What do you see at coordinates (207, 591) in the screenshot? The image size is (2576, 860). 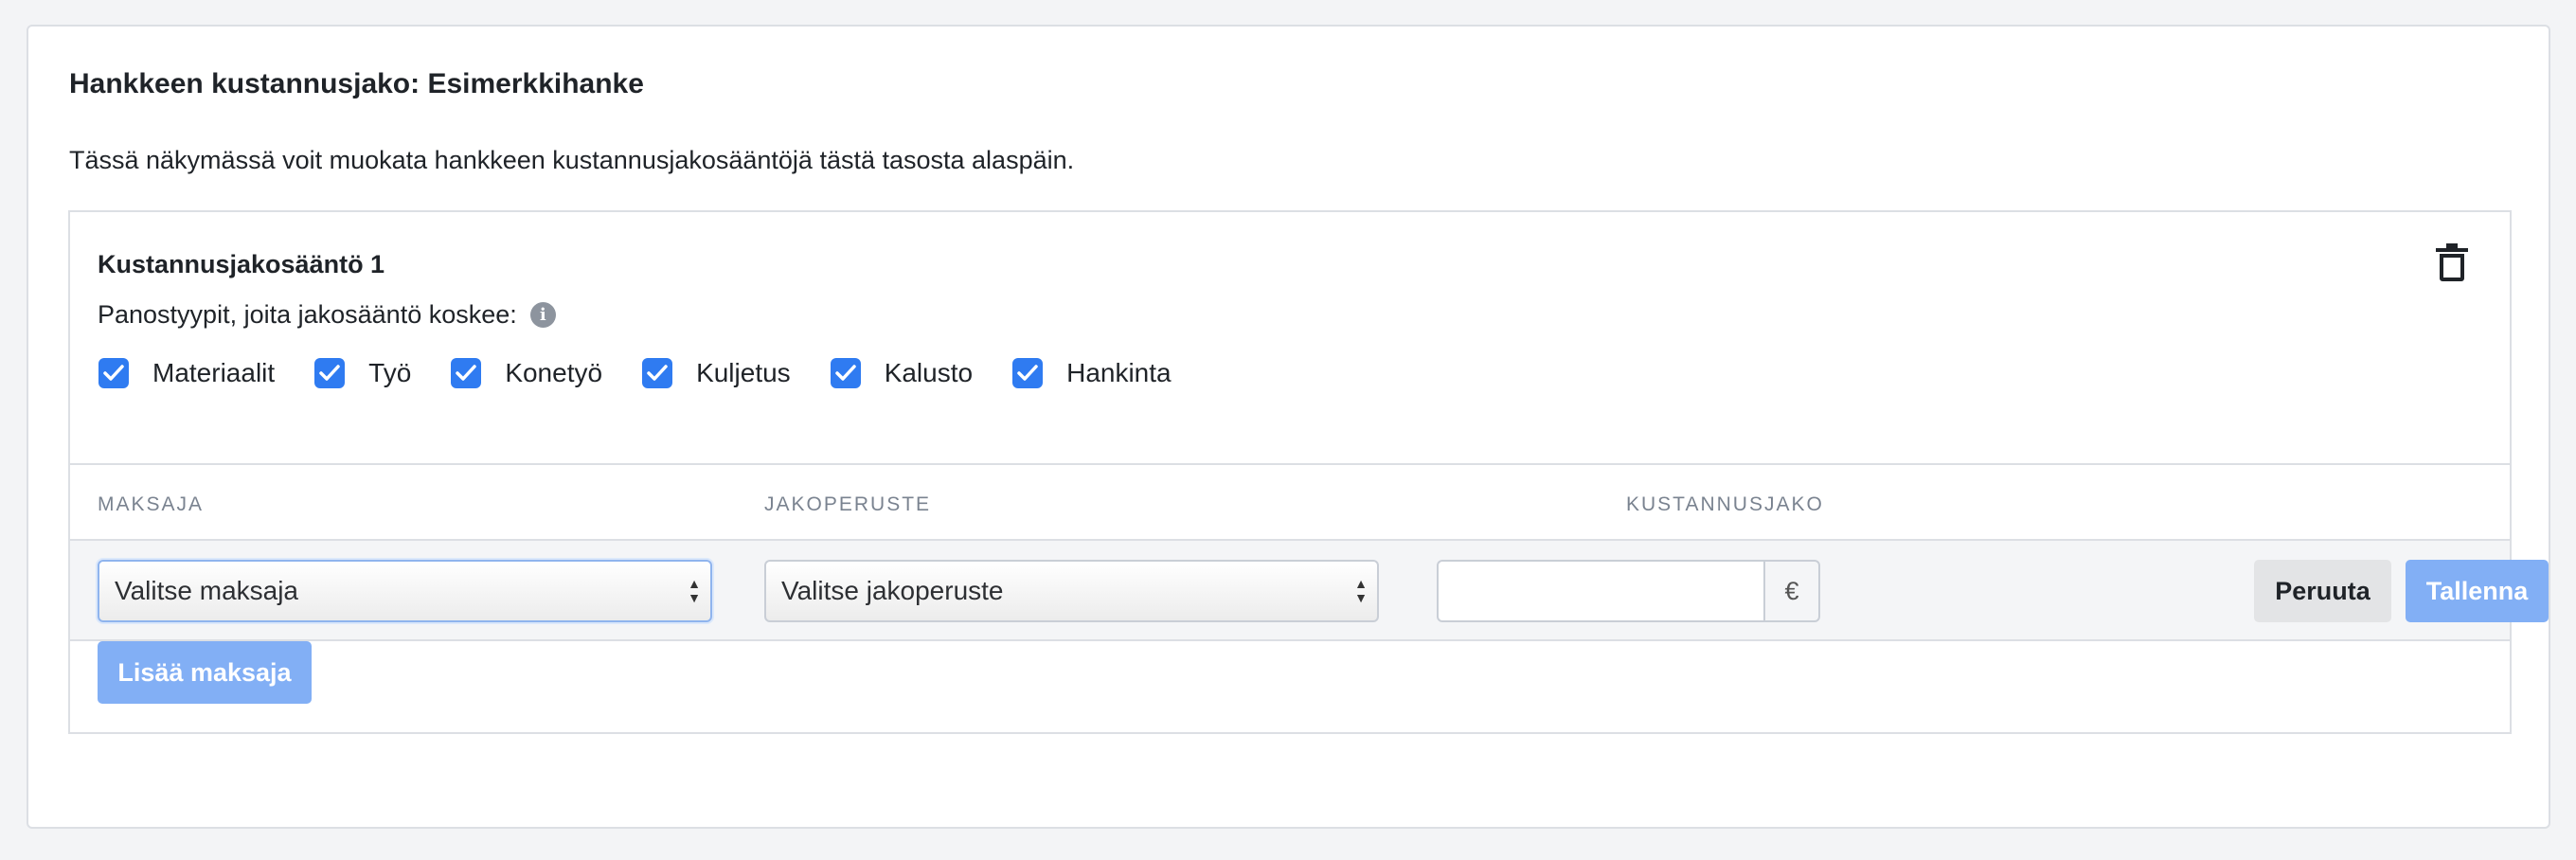 I see `payer-select-value: Valitse maksaja` at bounding box center [207, 591].